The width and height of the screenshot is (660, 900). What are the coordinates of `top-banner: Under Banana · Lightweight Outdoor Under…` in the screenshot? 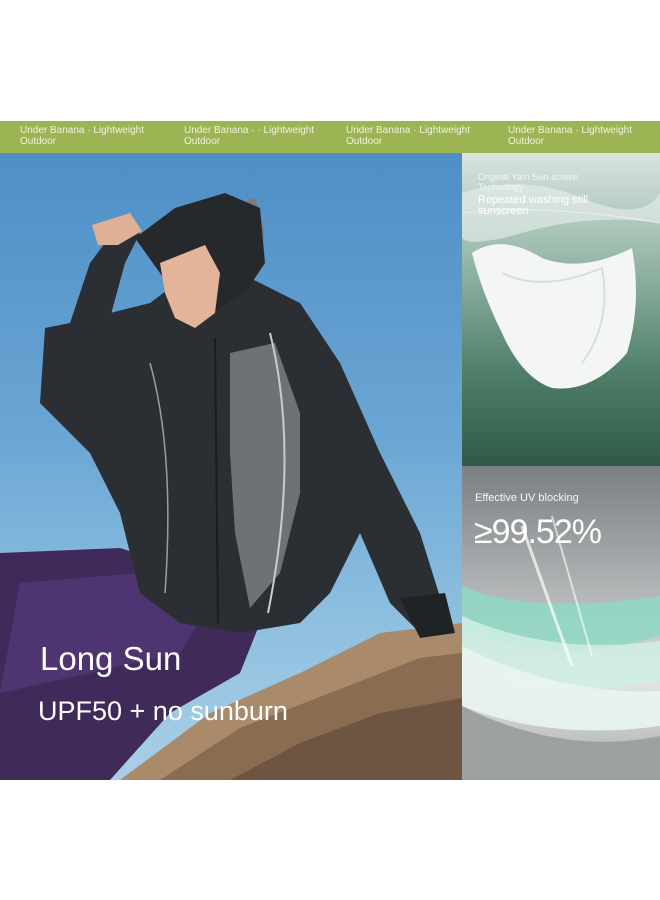 It's located at (330, 137).